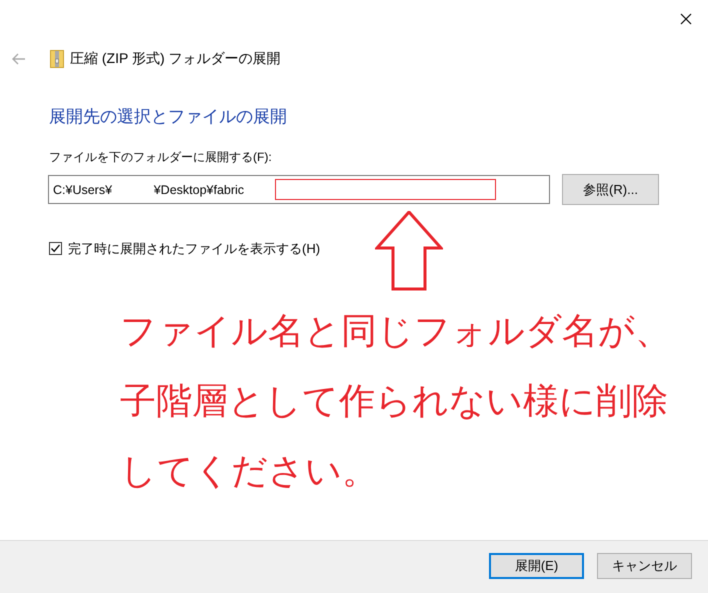  What do you see at coordinates (686, 19) in the screenshot?
I see `close-icon` at bounding box center [686, 19].